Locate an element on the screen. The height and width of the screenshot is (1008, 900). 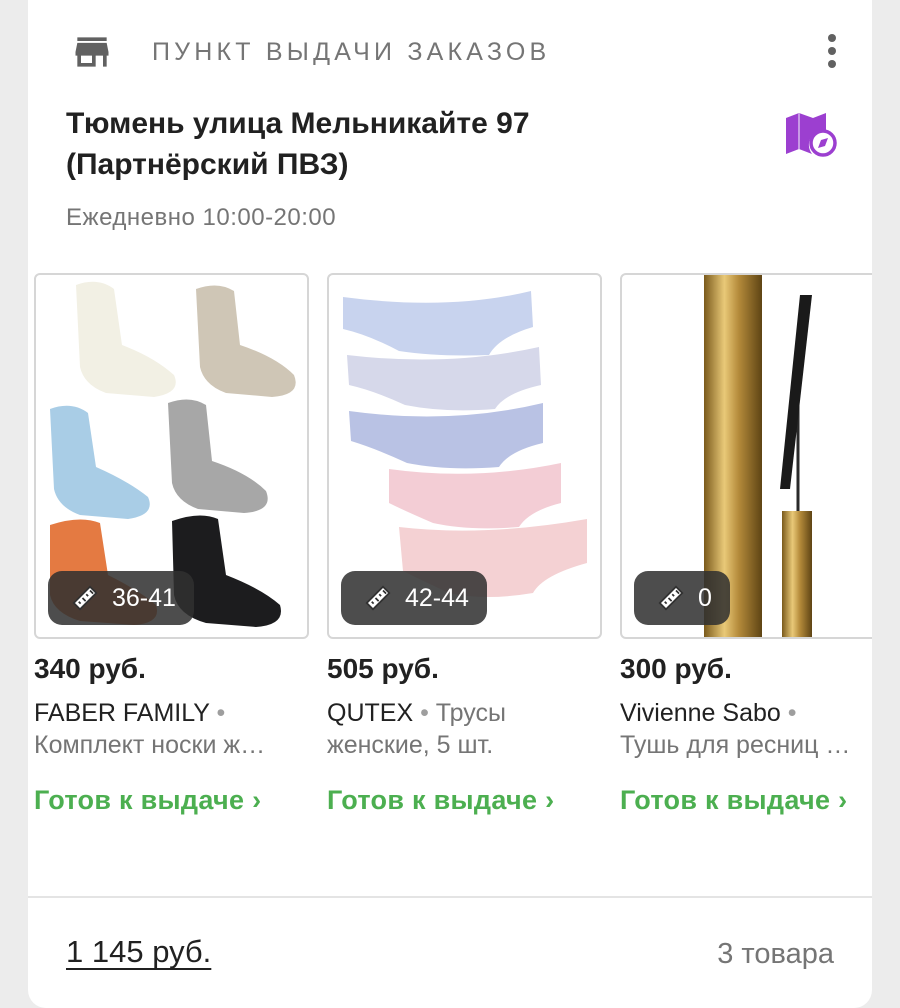
product-price: 340 руб. is located at coordinates (90, 668).